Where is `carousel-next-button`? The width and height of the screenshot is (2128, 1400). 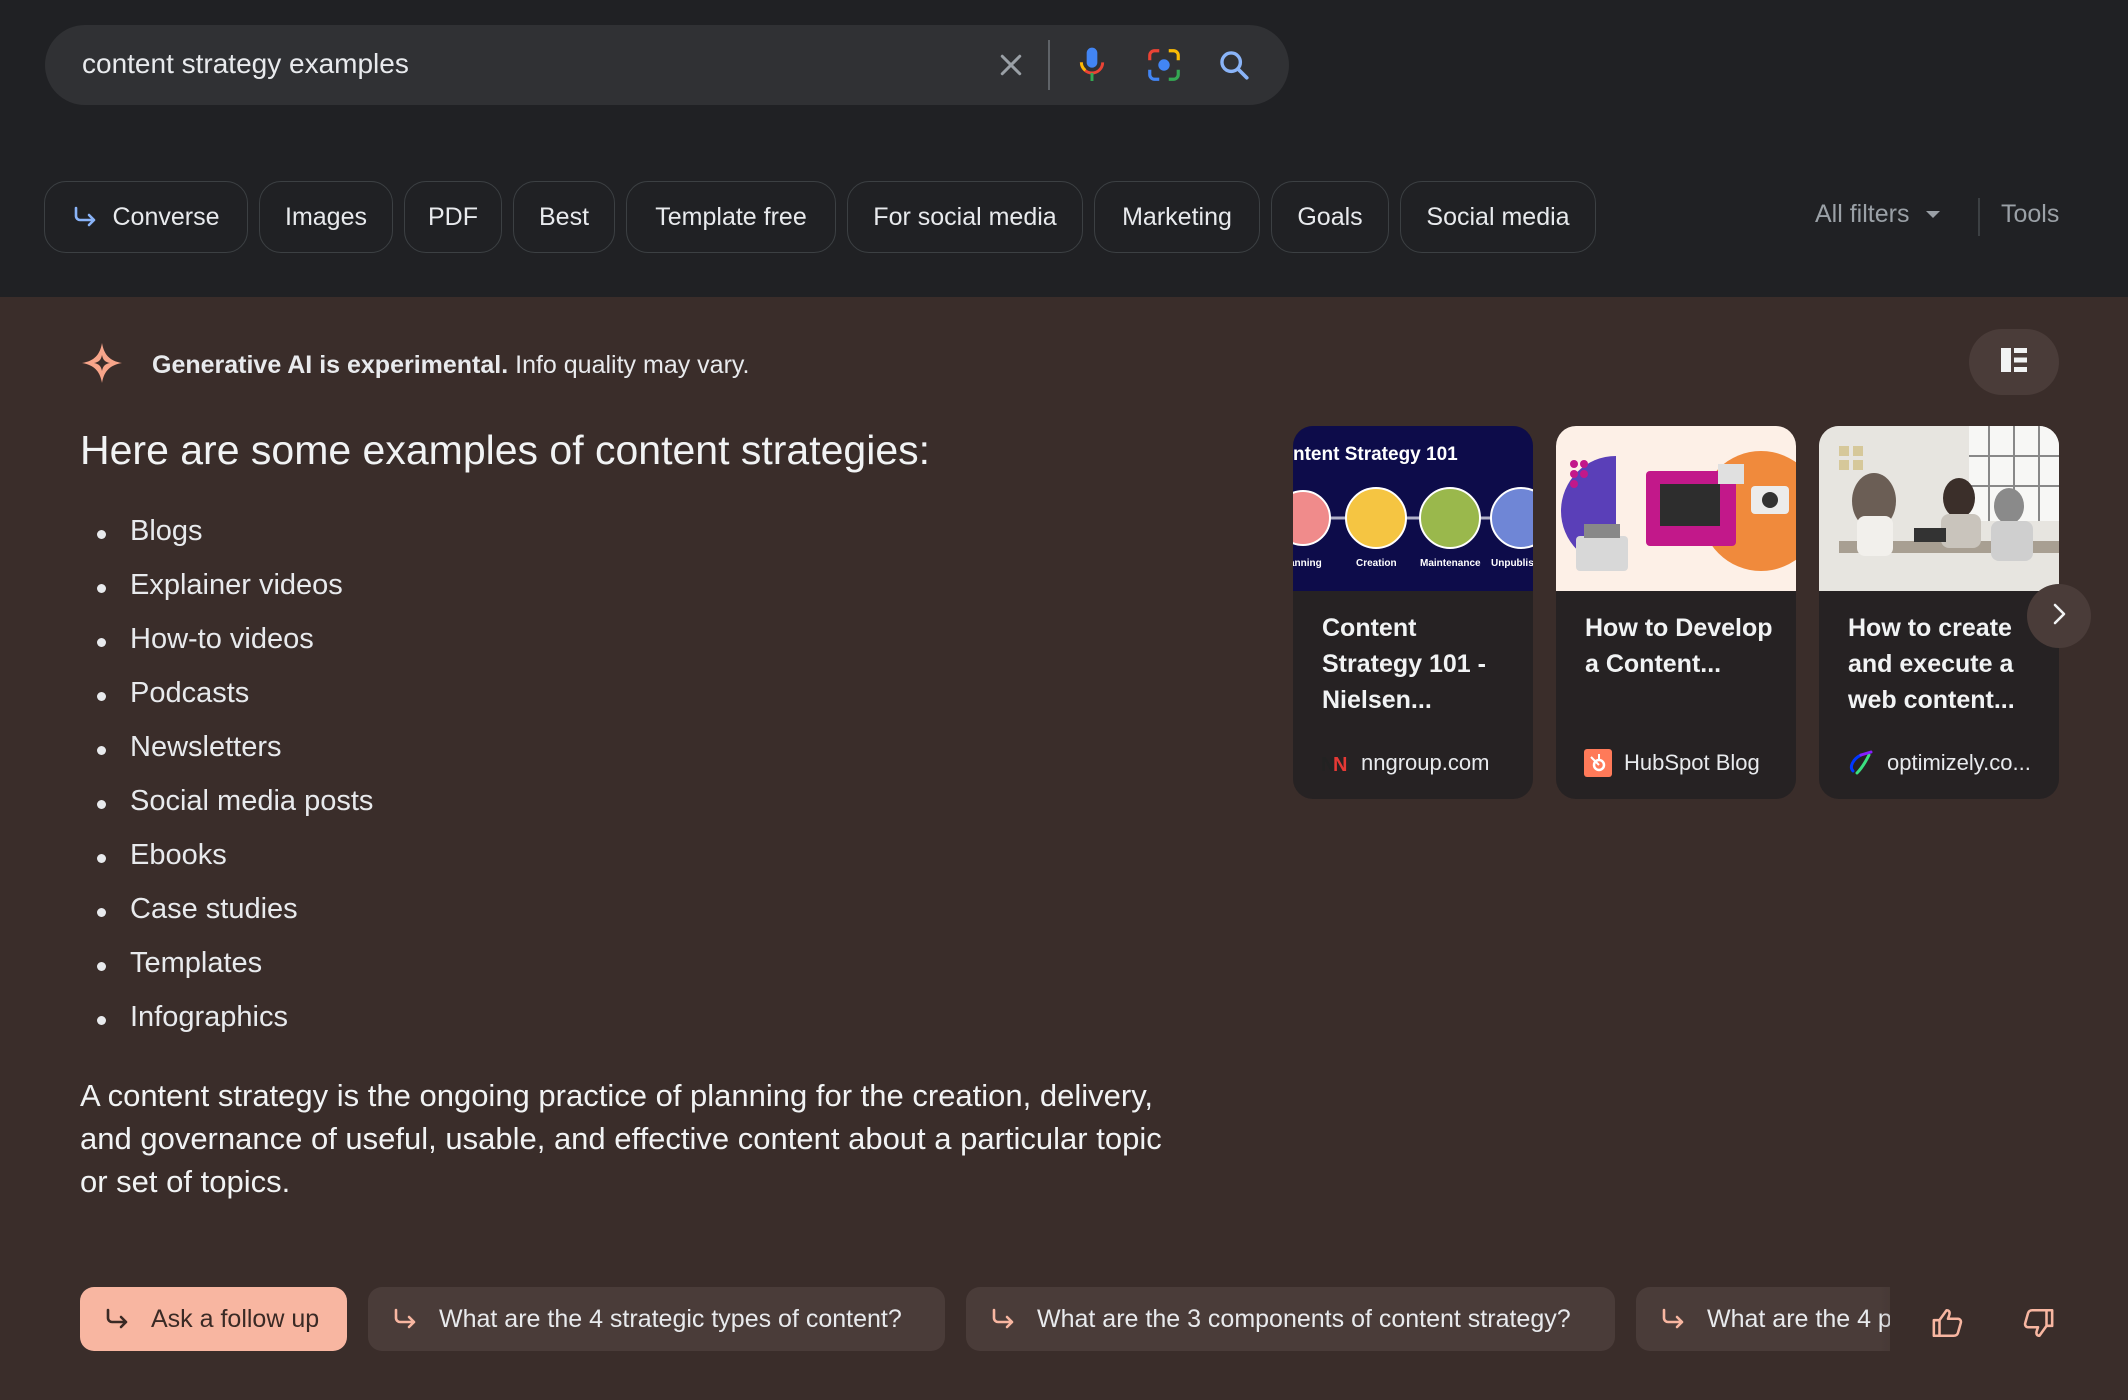
carousel-next-button is located at coordinates (2059, 616).